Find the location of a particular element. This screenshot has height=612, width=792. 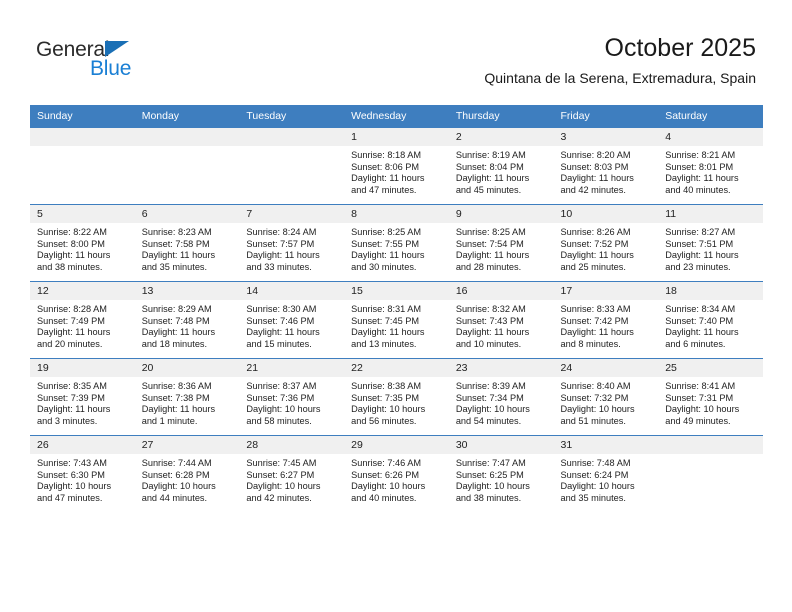

day-number: 27 is located at coordinates (187, 445).